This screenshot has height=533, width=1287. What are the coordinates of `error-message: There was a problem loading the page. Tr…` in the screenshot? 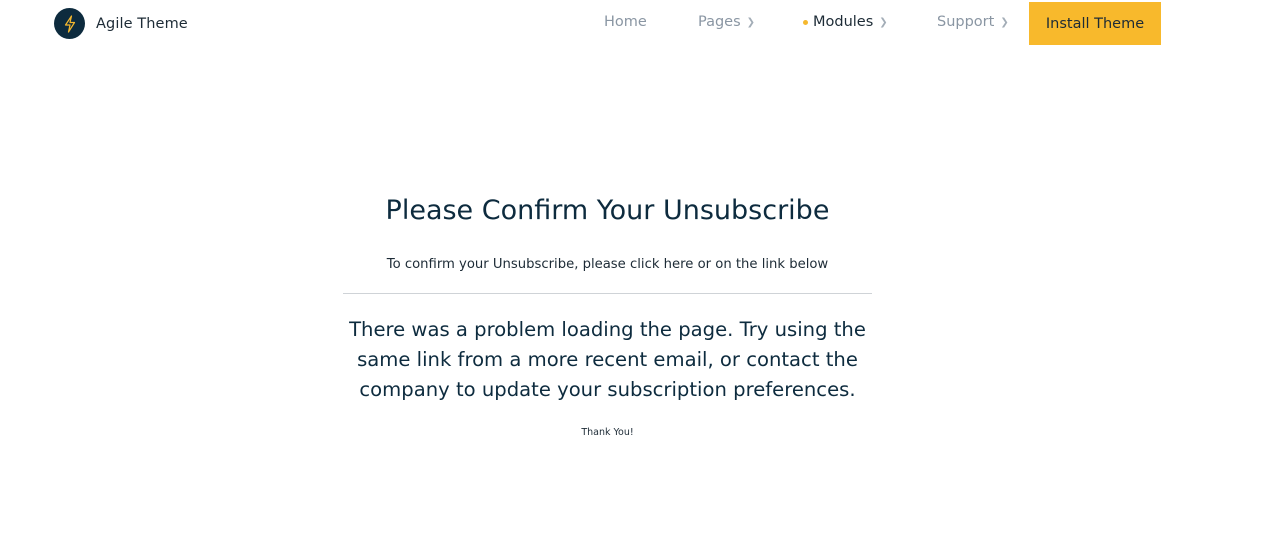 It's located at (607, 359).